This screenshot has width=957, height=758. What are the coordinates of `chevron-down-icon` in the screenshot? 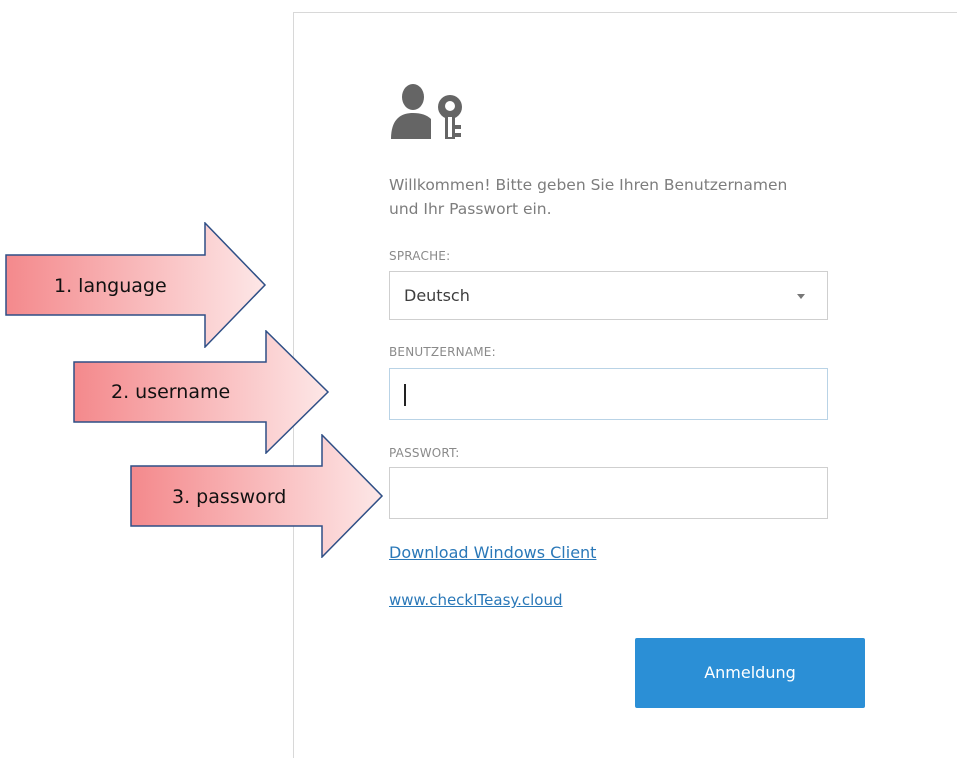 It's located at (801, 296).